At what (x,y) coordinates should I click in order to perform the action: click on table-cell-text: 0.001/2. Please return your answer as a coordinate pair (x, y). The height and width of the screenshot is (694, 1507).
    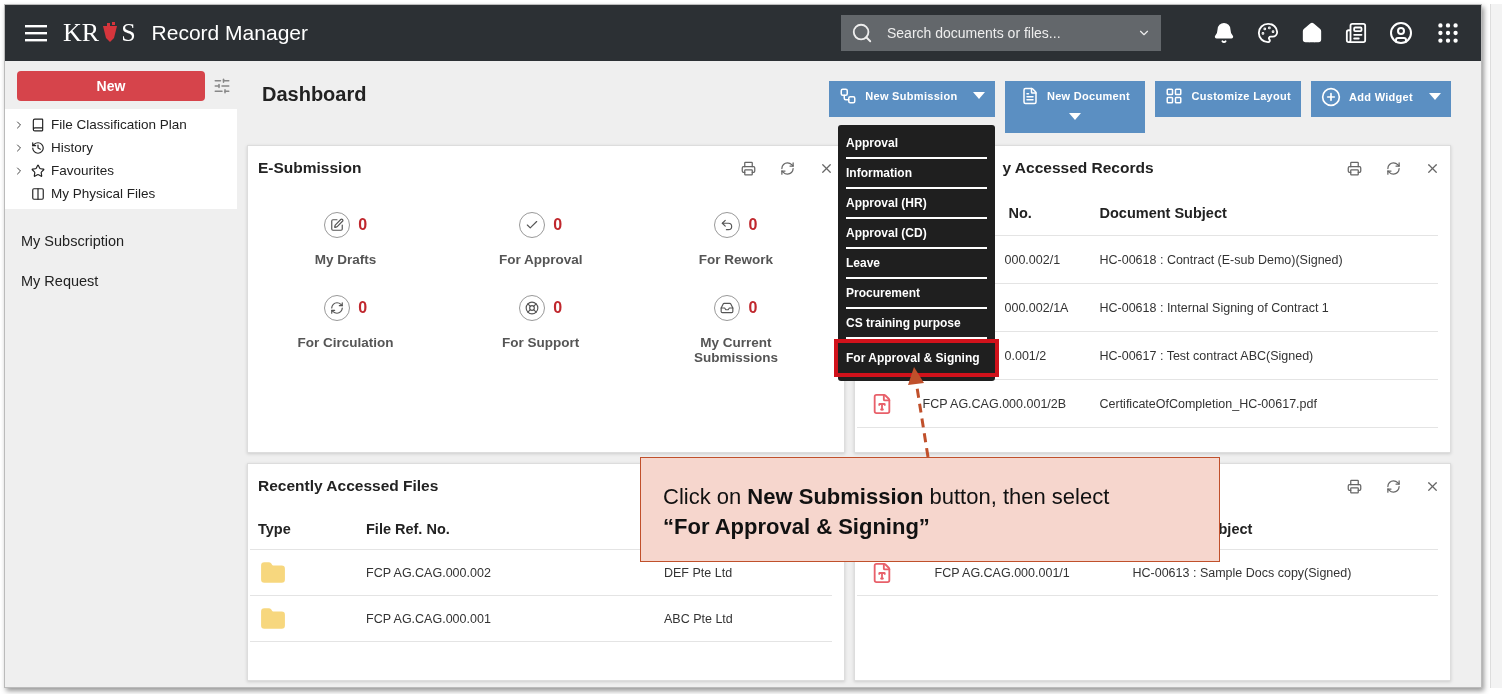
    Looking at the image, I should click on (1026, 355).